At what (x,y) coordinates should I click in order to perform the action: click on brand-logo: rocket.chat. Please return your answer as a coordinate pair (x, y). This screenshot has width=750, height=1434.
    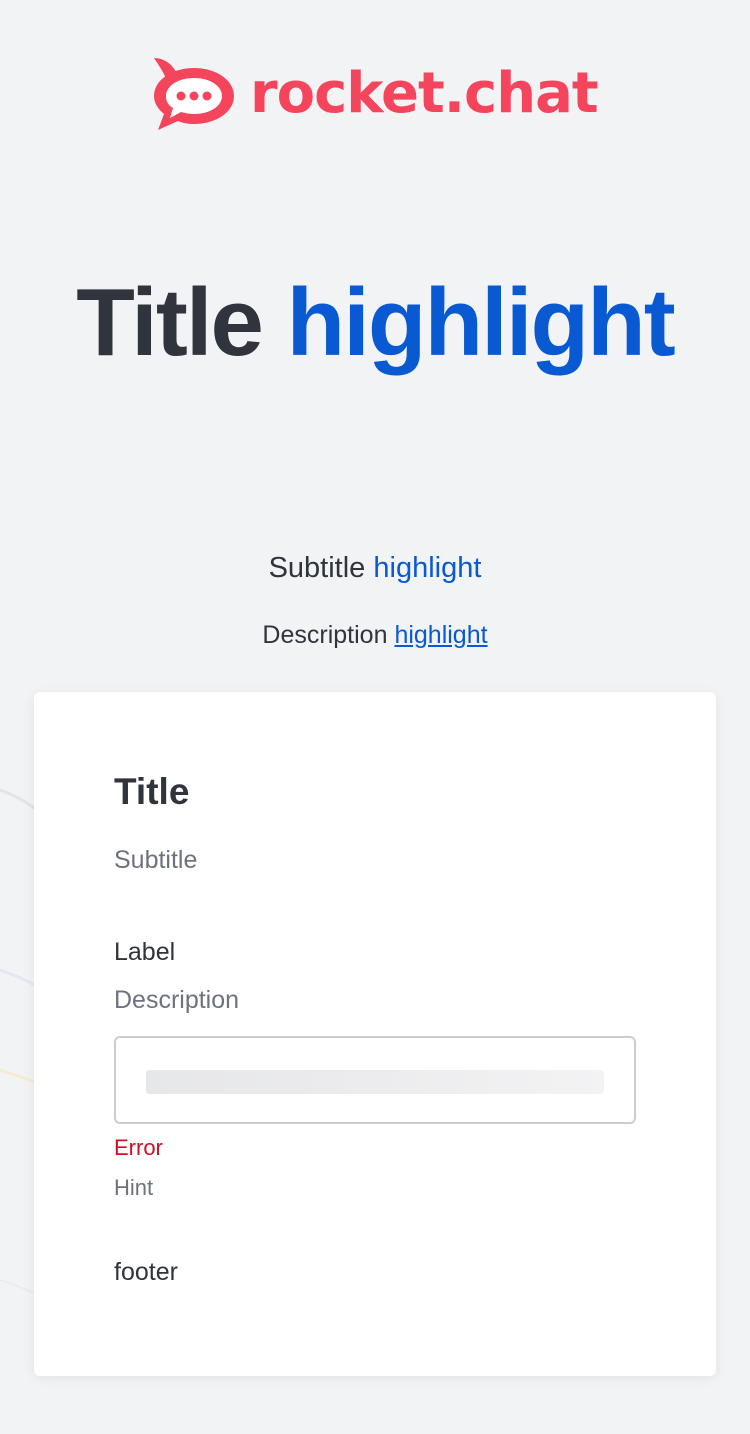
    Looking at the image, I should click on (374, 94).